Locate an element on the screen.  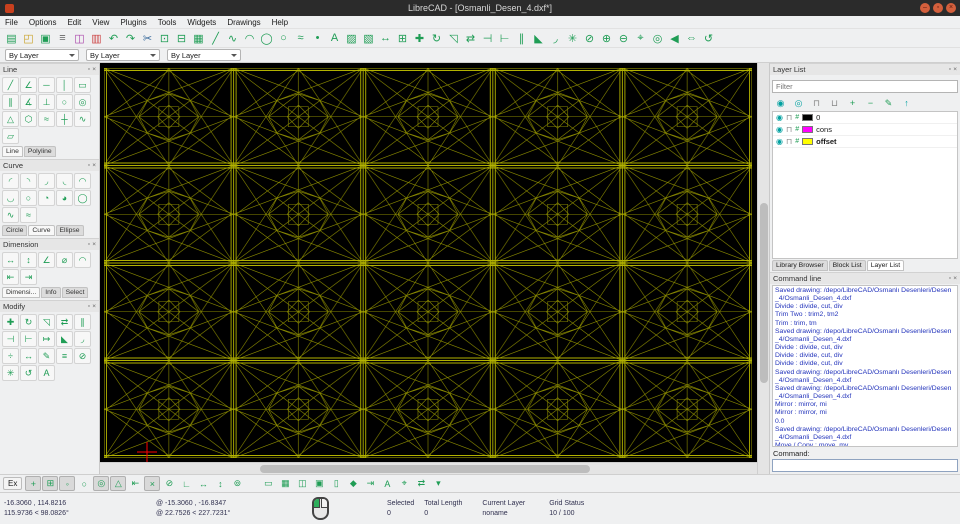
line-bisector-icon: ∡ is located at coordinates (28, 102).